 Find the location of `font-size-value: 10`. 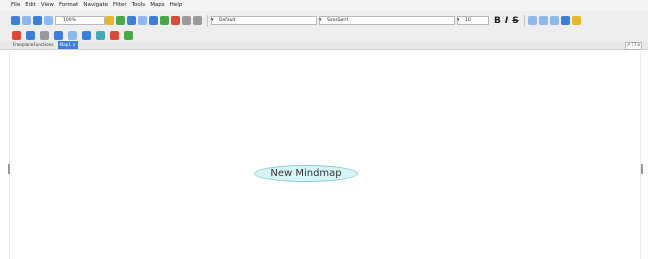

font-size-value: 10 is located at coordinates (468, 20).